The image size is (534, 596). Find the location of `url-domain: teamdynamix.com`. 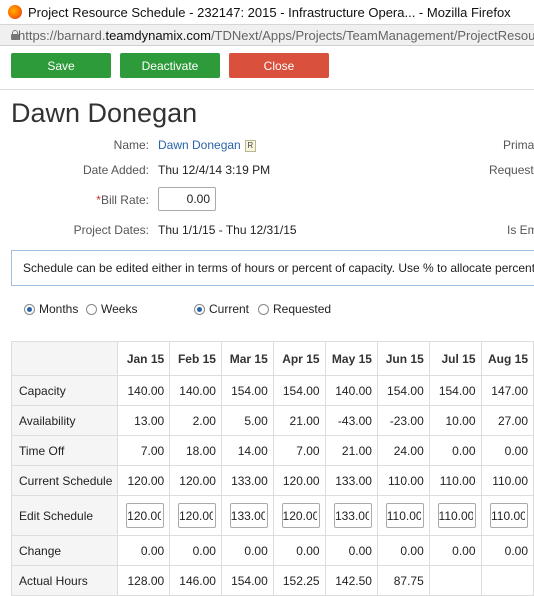

url-domain: teamdynamix.com is located at coordinates (158, 35).